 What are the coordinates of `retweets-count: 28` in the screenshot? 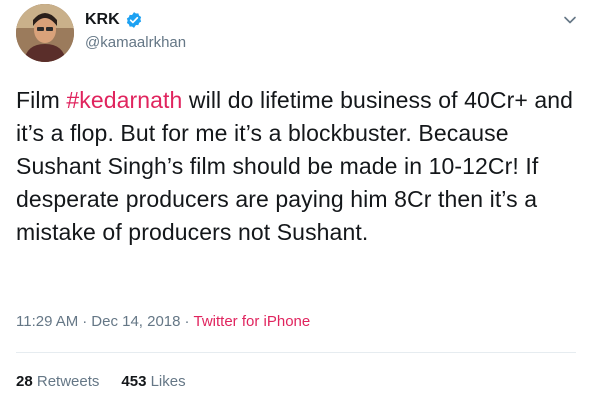 It's located at (24, 381).